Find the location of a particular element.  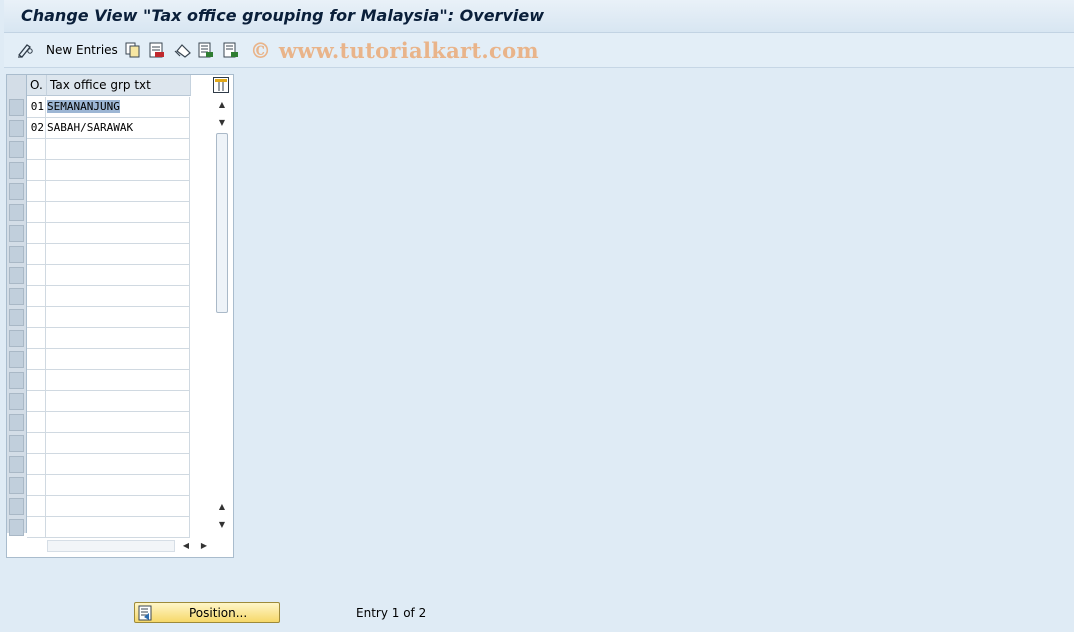

cell-code: 02 is located at coordinates (36, 128).